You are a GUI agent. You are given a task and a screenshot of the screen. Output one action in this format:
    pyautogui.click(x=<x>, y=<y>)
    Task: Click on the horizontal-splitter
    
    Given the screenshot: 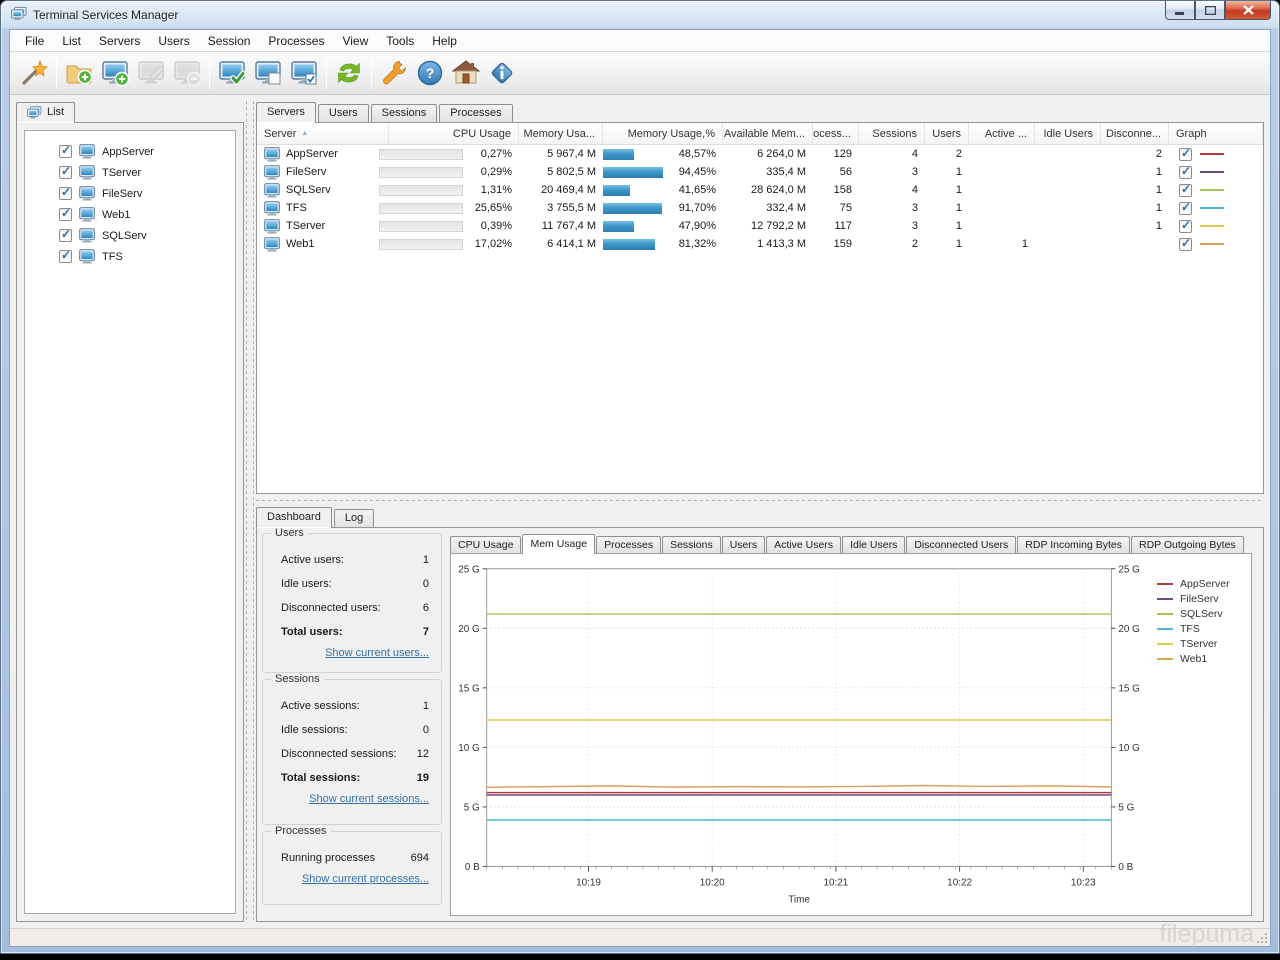 What is the action you would take?
    pyautogui.click(x=760, y=500)
    